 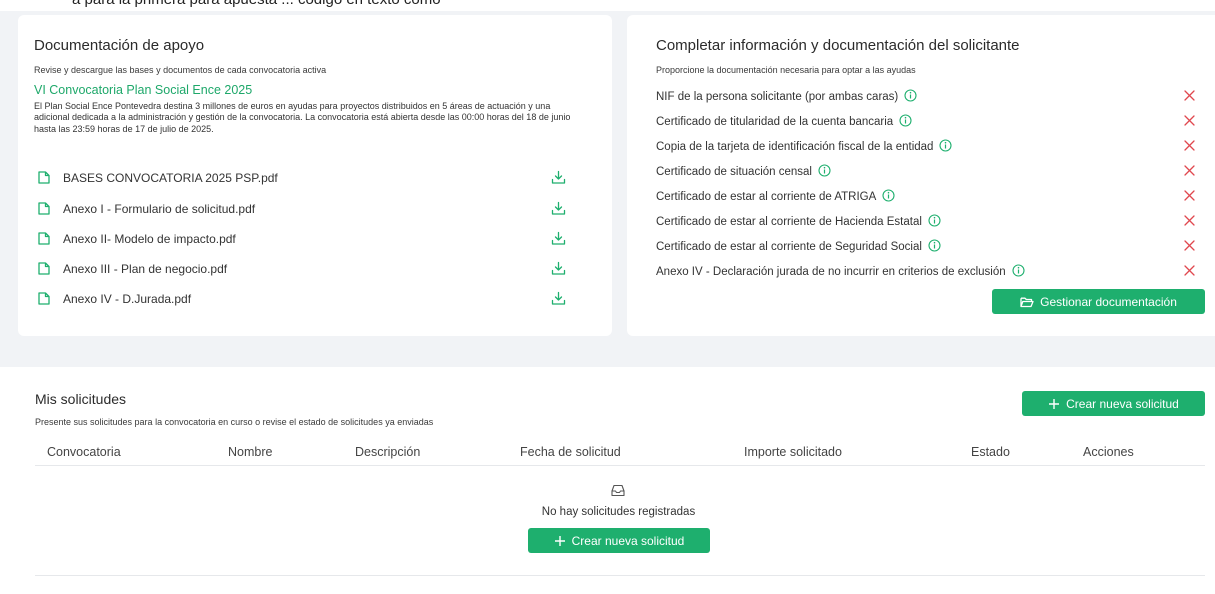 I want to click on solicitudes-title: Mis solicitudes, so click(x=81, y=399).